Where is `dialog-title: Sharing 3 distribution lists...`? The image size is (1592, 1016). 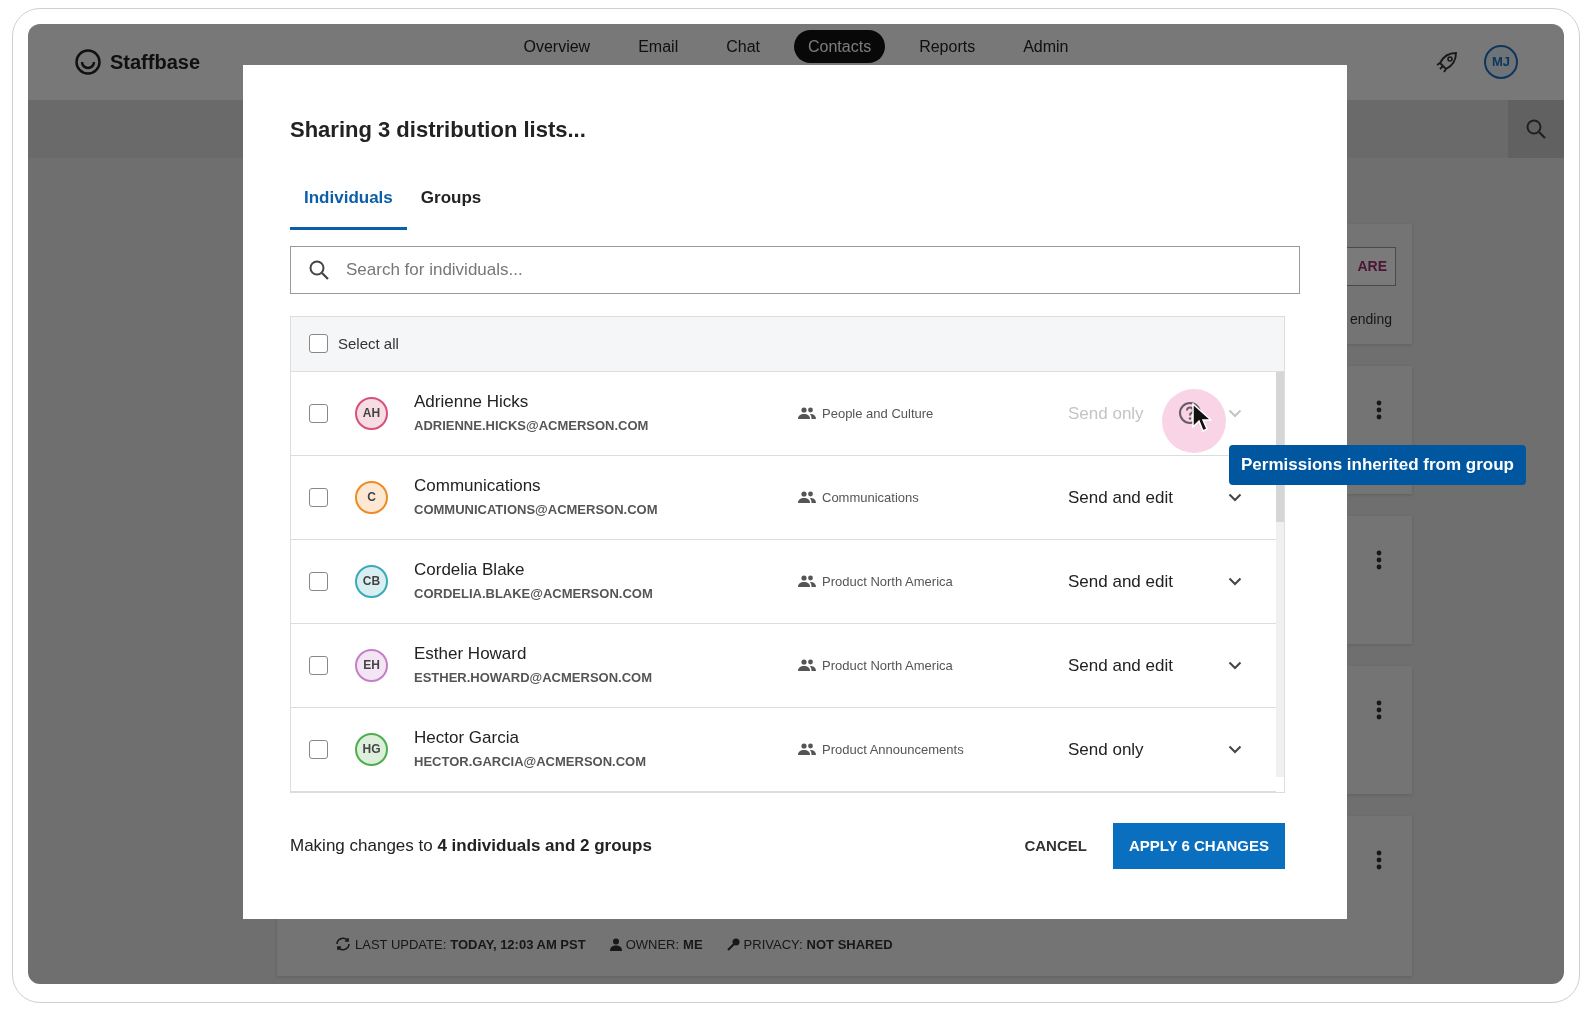 dialog-title: Sharing 3 distribution lists... is located at coordinates (438, 130).